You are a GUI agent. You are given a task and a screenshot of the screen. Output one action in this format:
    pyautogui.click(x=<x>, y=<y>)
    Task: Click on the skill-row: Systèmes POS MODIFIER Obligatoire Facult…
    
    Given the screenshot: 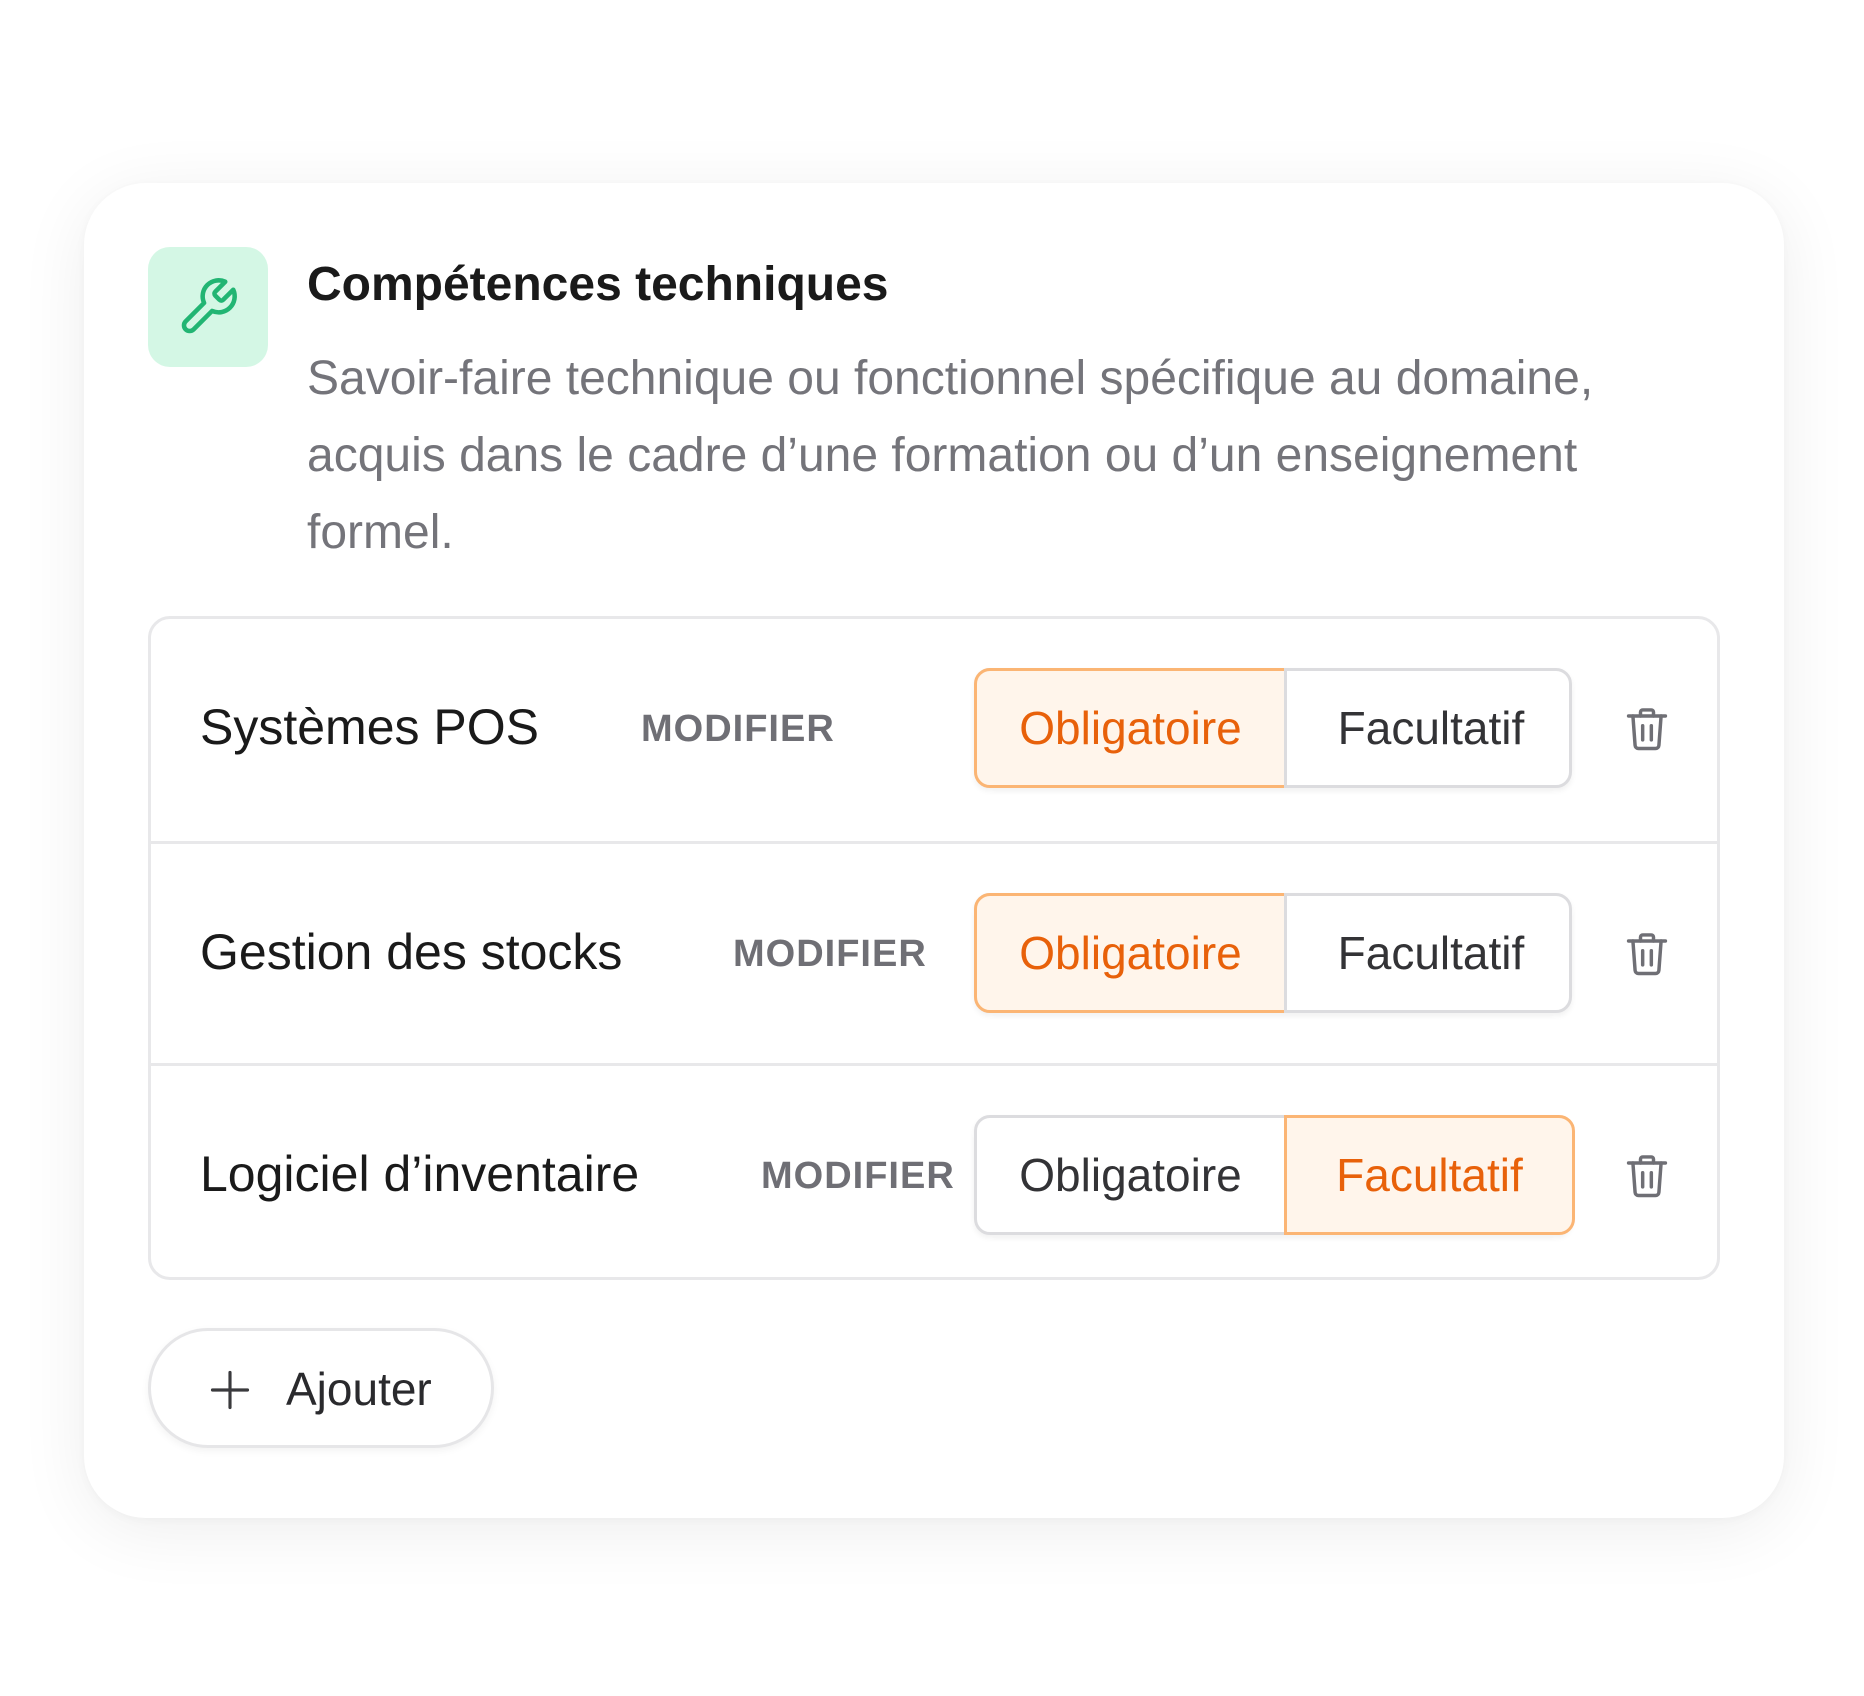 What is the action you would take?
    pyautogui.click(x=934, y=730)
    